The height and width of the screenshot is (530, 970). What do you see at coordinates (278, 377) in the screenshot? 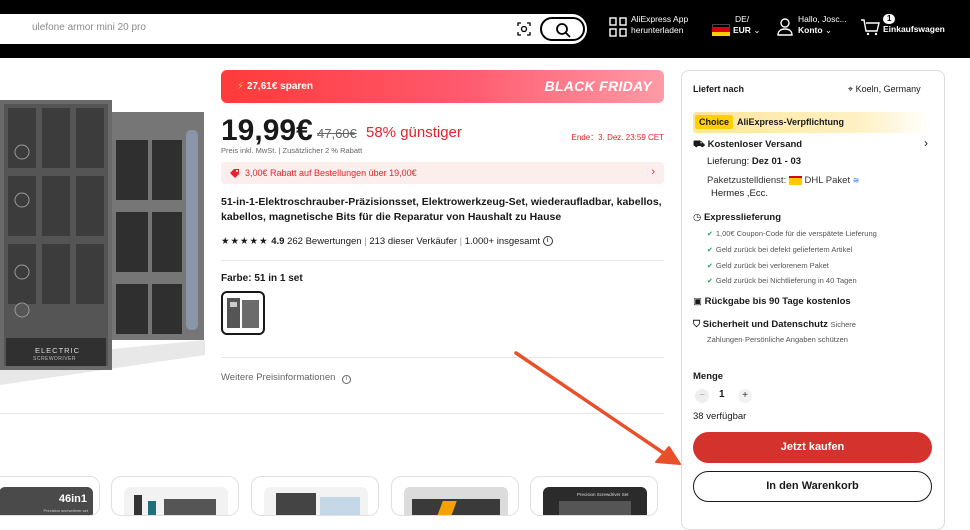
I see `more-price-info-label: Weitere Preisinformationen` at bounding box center [278, 377].